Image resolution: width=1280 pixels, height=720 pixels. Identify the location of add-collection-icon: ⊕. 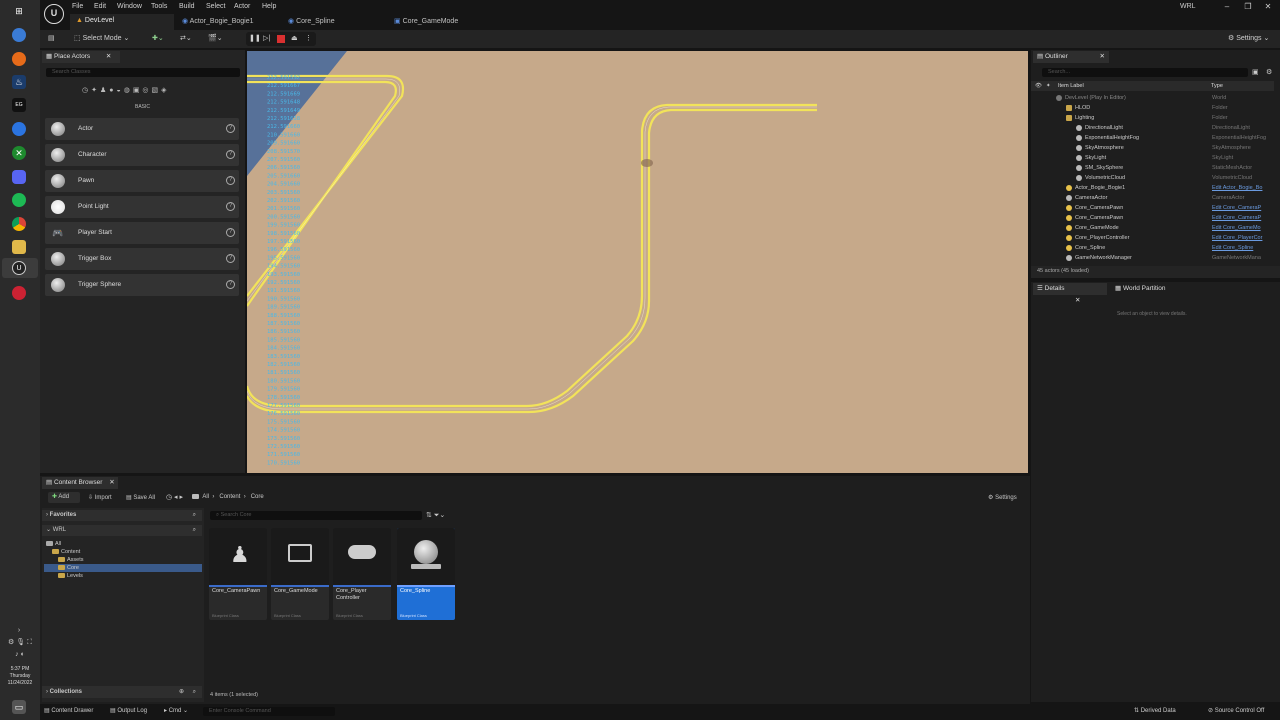
(181, 692).